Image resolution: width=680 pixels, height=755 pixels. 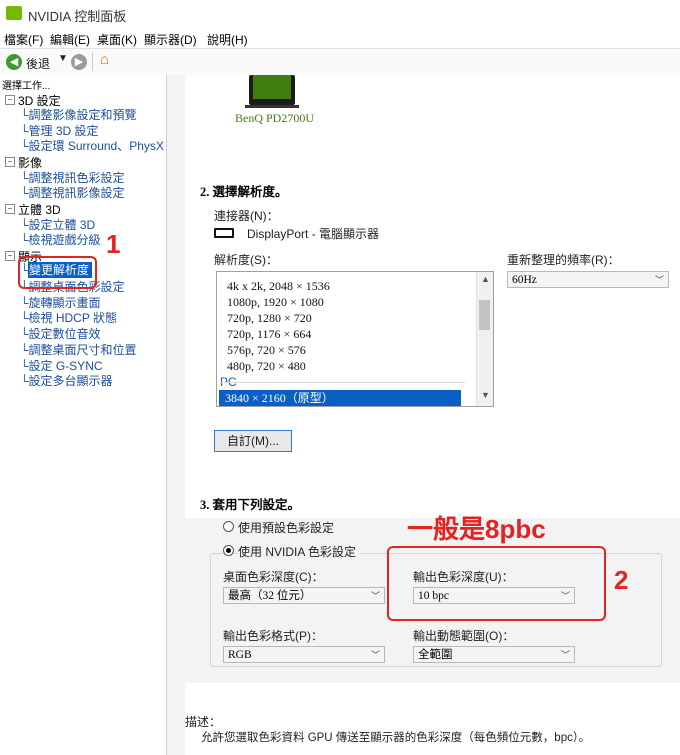 I want to click on tree-item-audio: └設定數位音效, so click(x=60, y=333).